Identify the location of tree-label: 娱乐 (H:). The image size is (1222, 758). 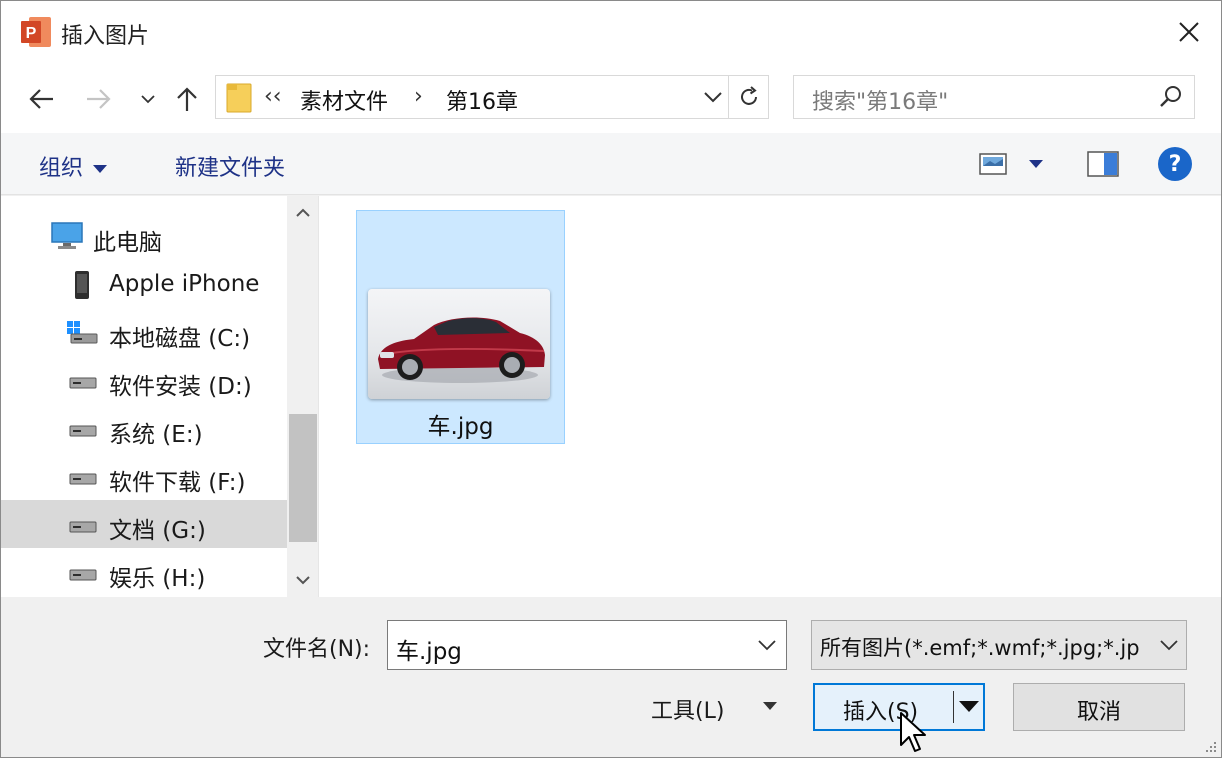
(157, 579).